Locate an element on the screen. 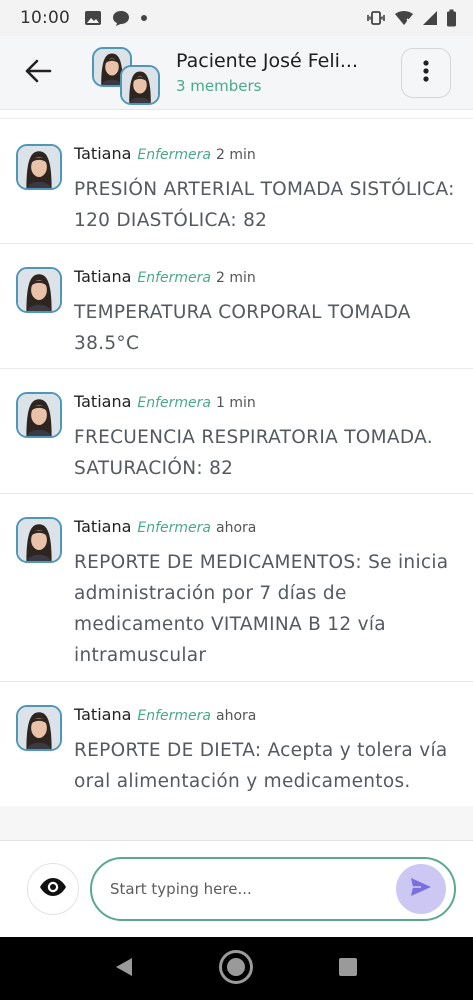 This screenshot has width=473, height=1000. vibrate-icon is located at coordinates (376, 18).